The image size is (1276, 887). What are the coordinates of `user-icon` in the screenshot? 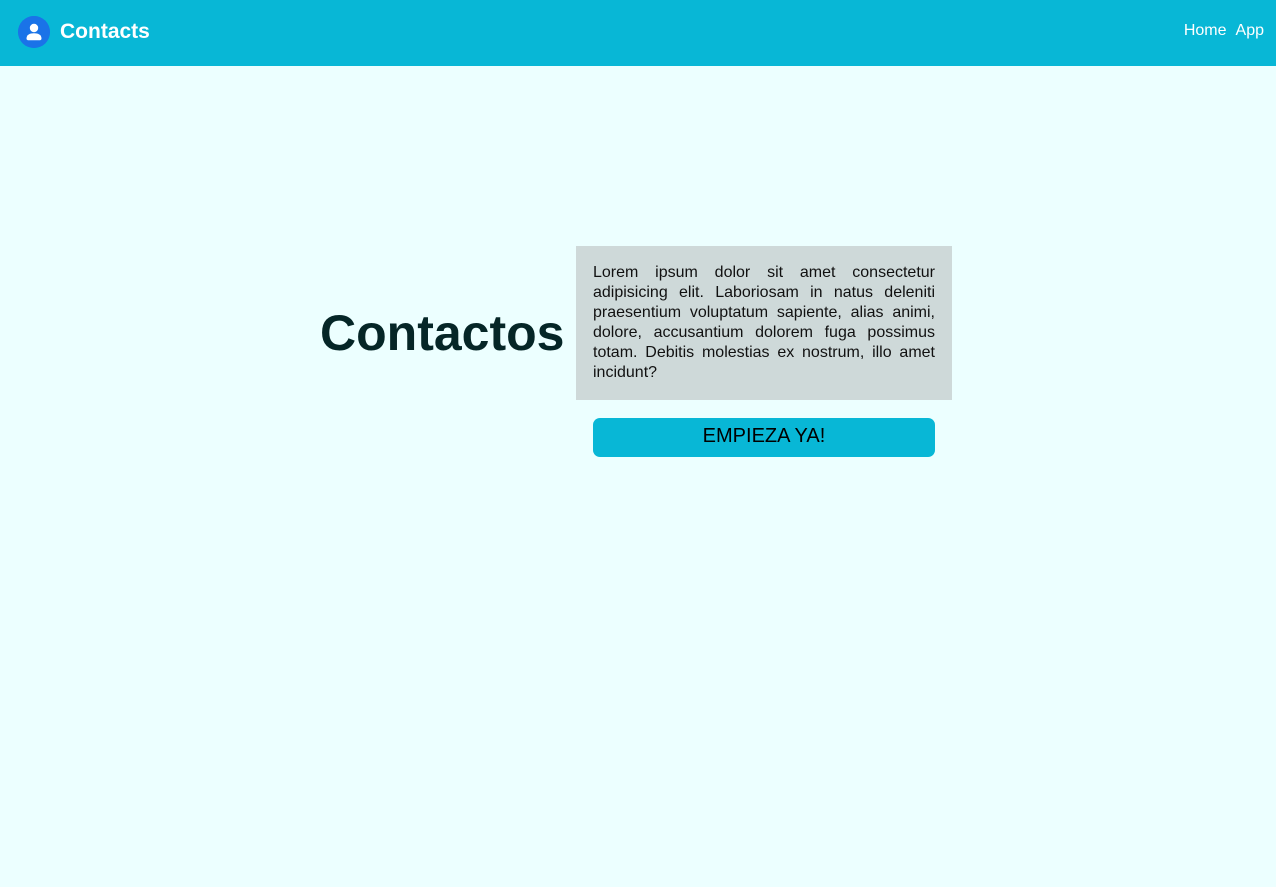 It's located at (34, 32).